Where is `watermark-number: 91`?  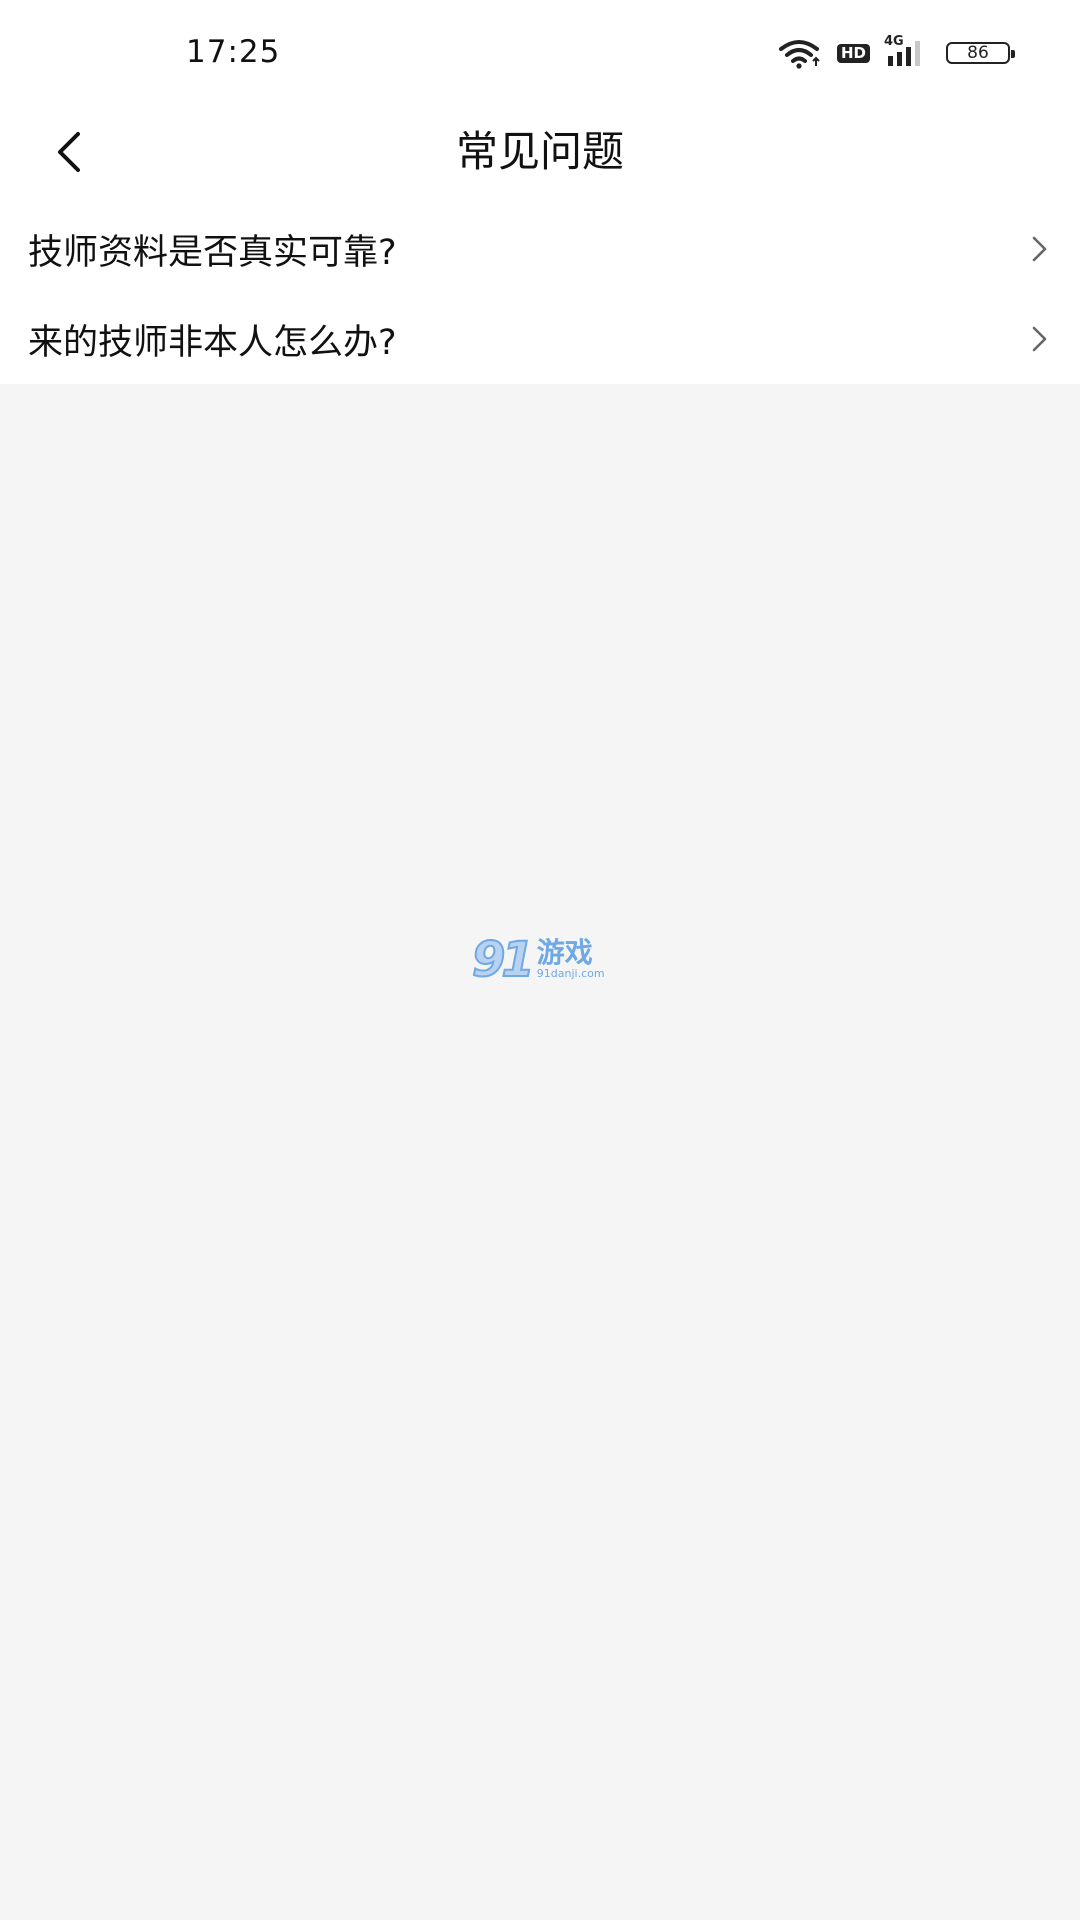 watermark-number: 91 is located at coordinates (503, 960).